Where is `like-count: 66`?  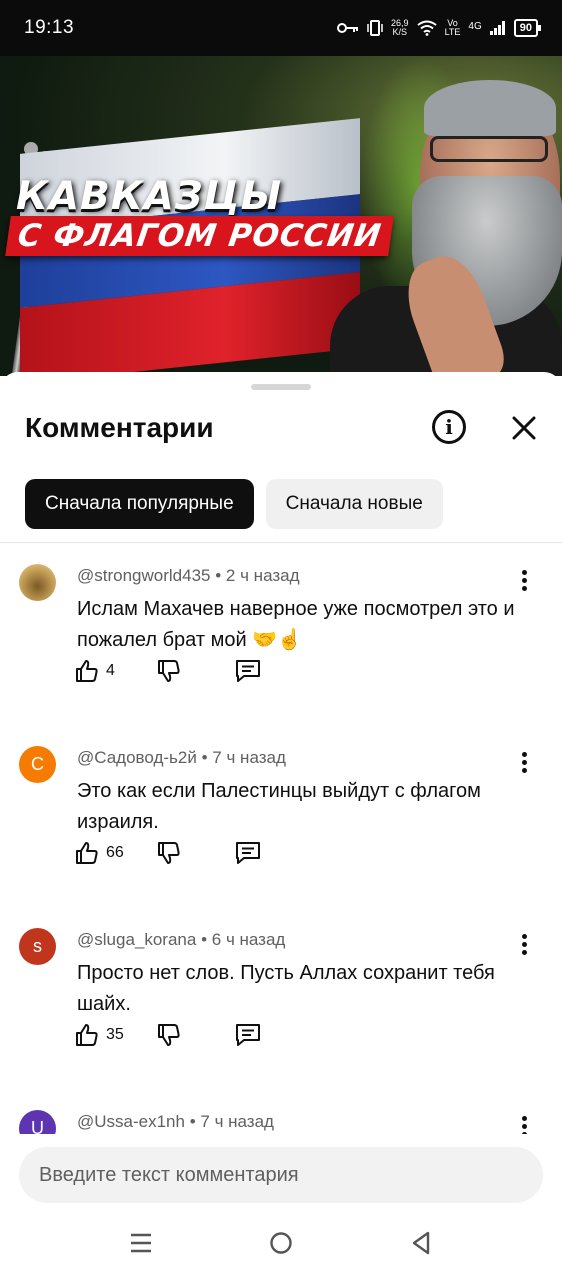
like-count: 66 is located at coordinates (115, 852).